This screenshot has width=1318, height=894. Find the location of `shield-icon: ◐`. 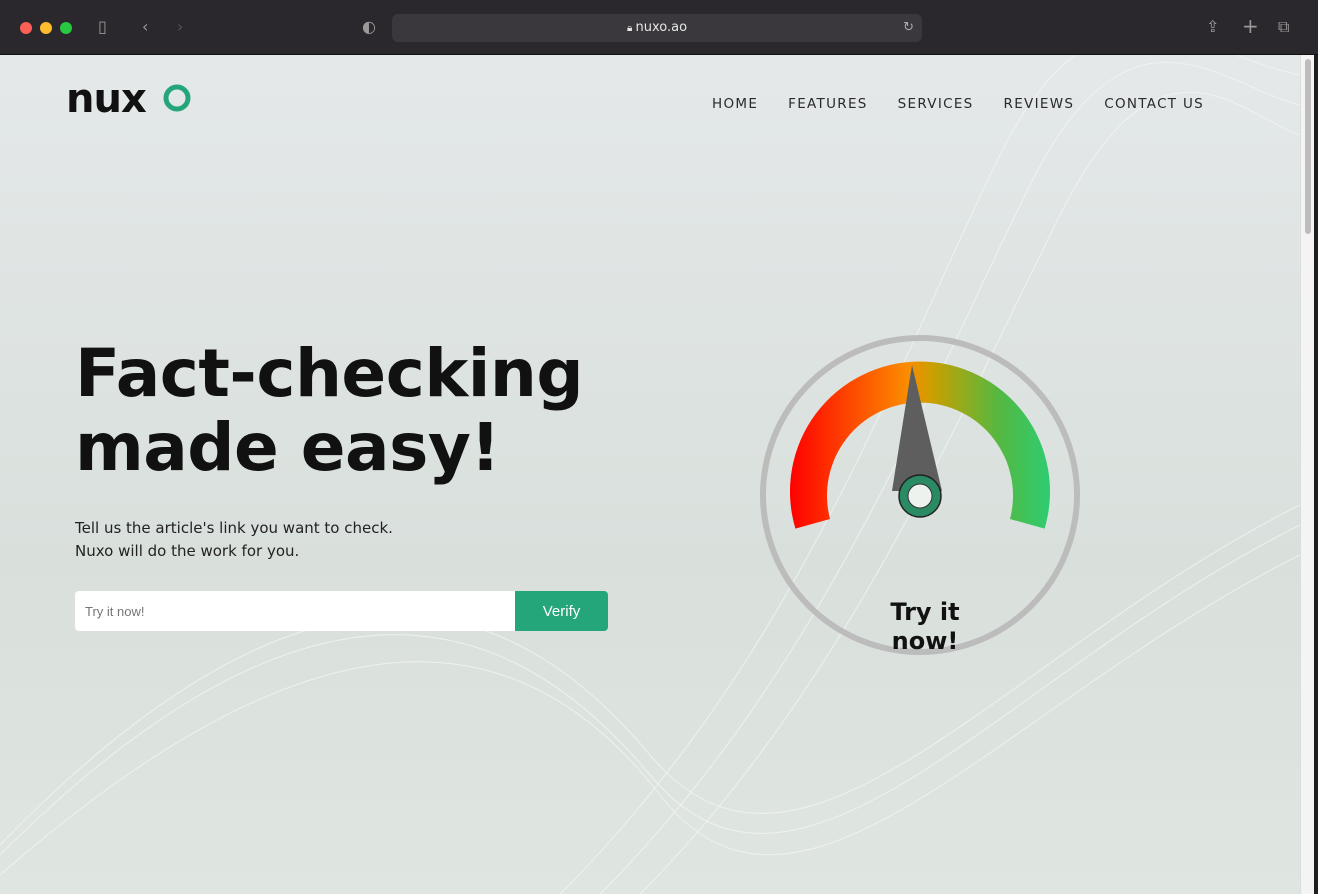

shield-icon: ◐ is located at coordinates (369, 26).